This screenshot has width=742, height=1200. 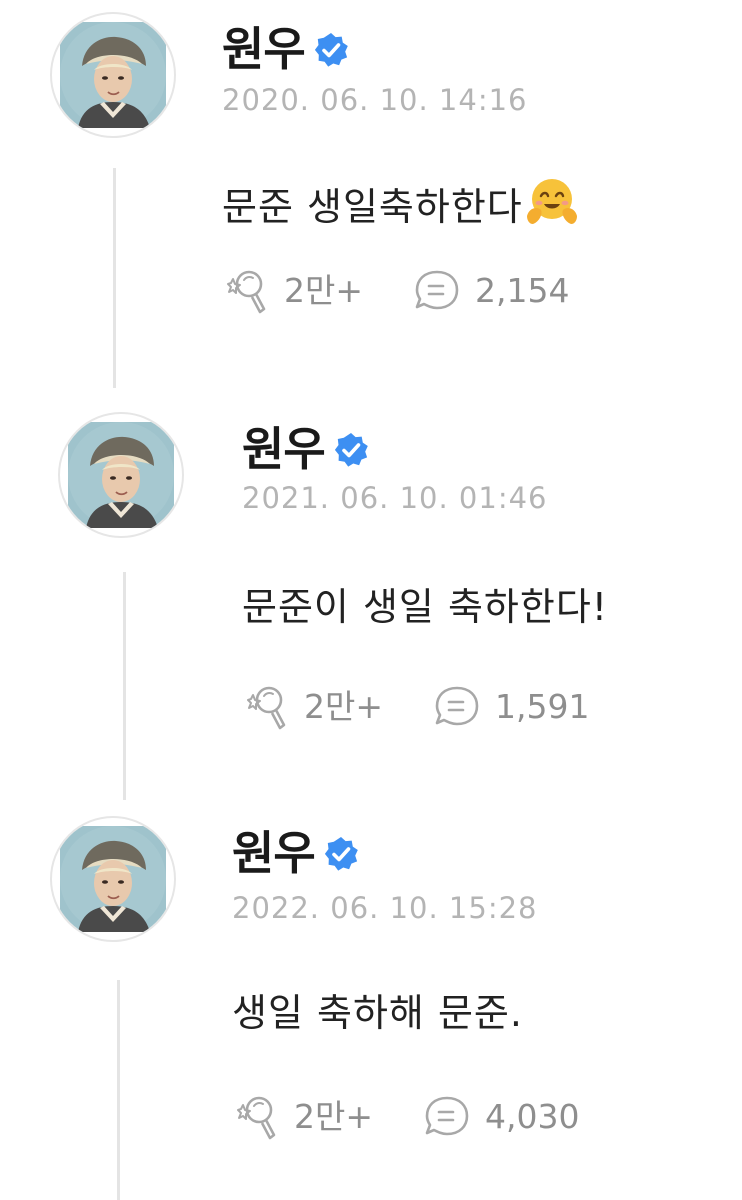 What do you see at coordinates (375, 100) in the screenshot?
I see `post-timestamp: 2020. 06. 10. 14:16` at bounding box center [375, 100].